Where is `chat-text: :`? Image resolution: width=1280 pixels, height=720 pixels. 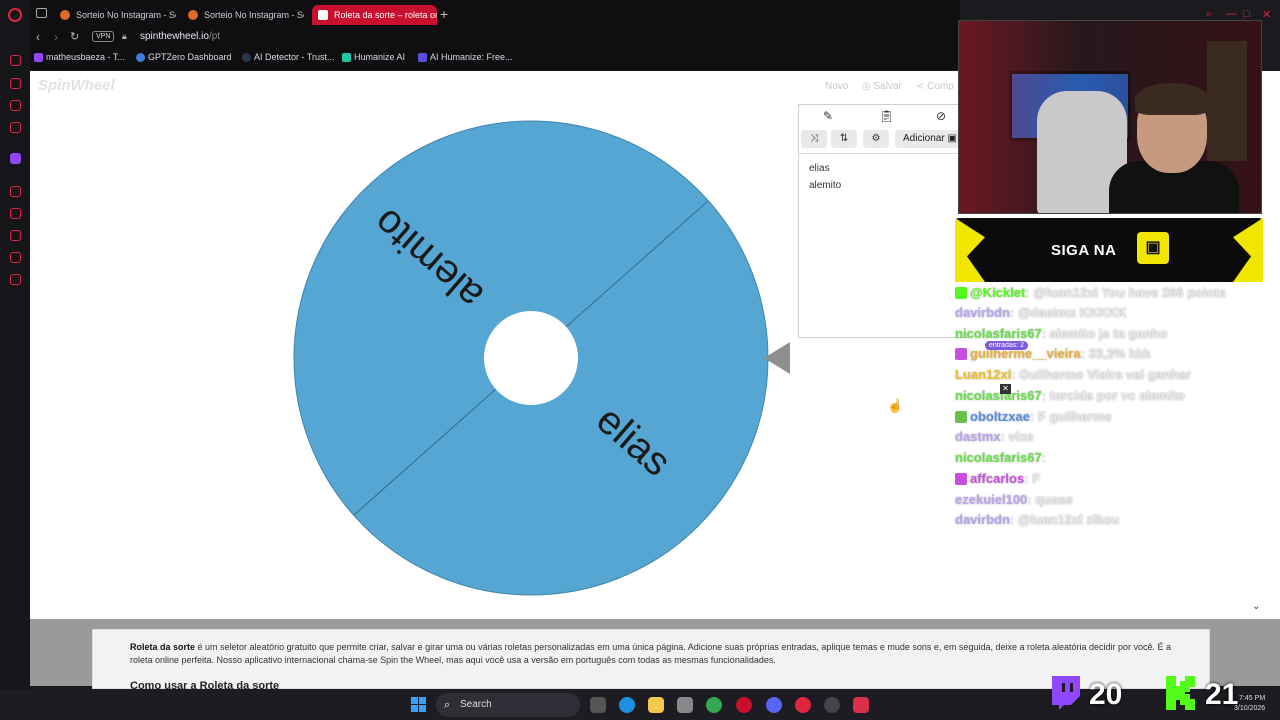
chat-text: : is located at coordinates (1044, 457).